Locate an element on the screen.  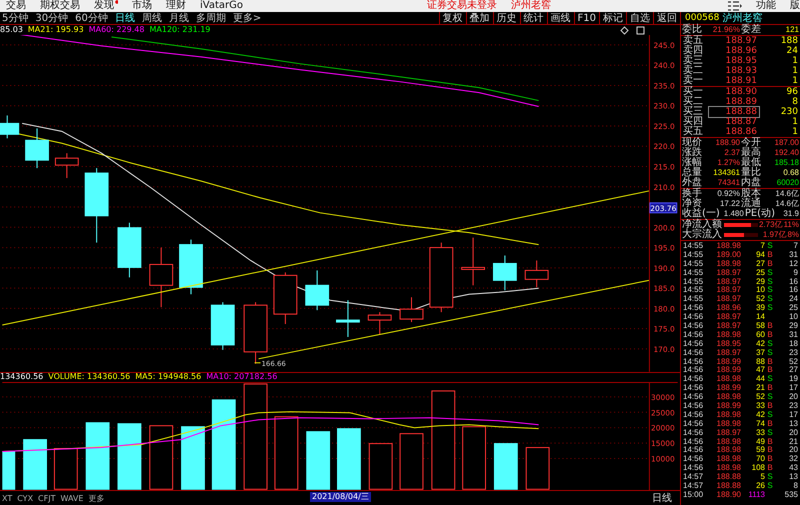
tick-volume: 70 is located at coordinates (760, 459).